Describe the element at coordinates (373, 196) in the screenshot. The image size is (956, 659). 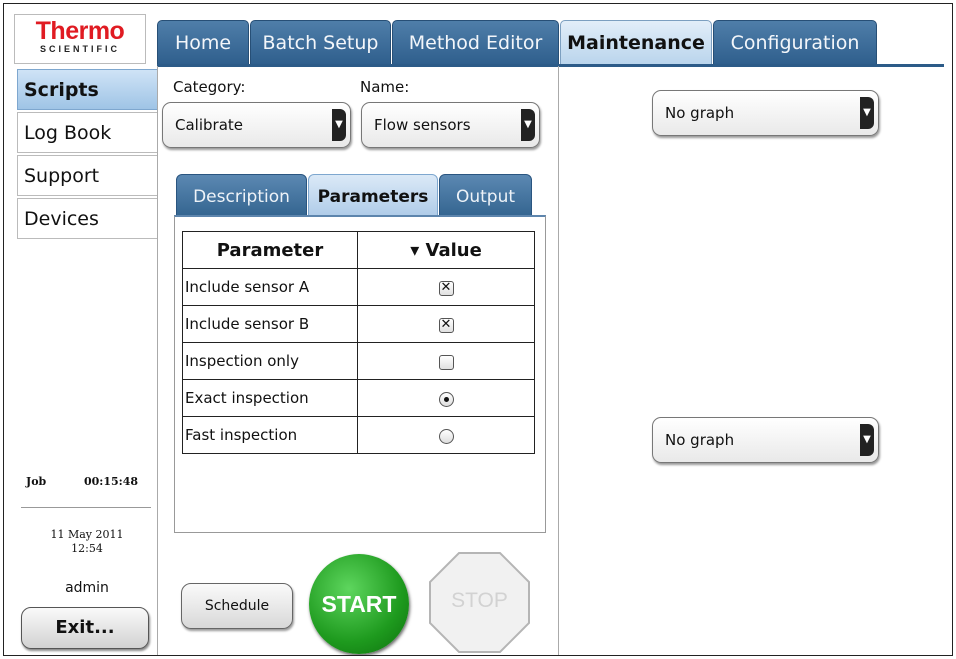
I see `tab-parameters: Parameters` at that location.